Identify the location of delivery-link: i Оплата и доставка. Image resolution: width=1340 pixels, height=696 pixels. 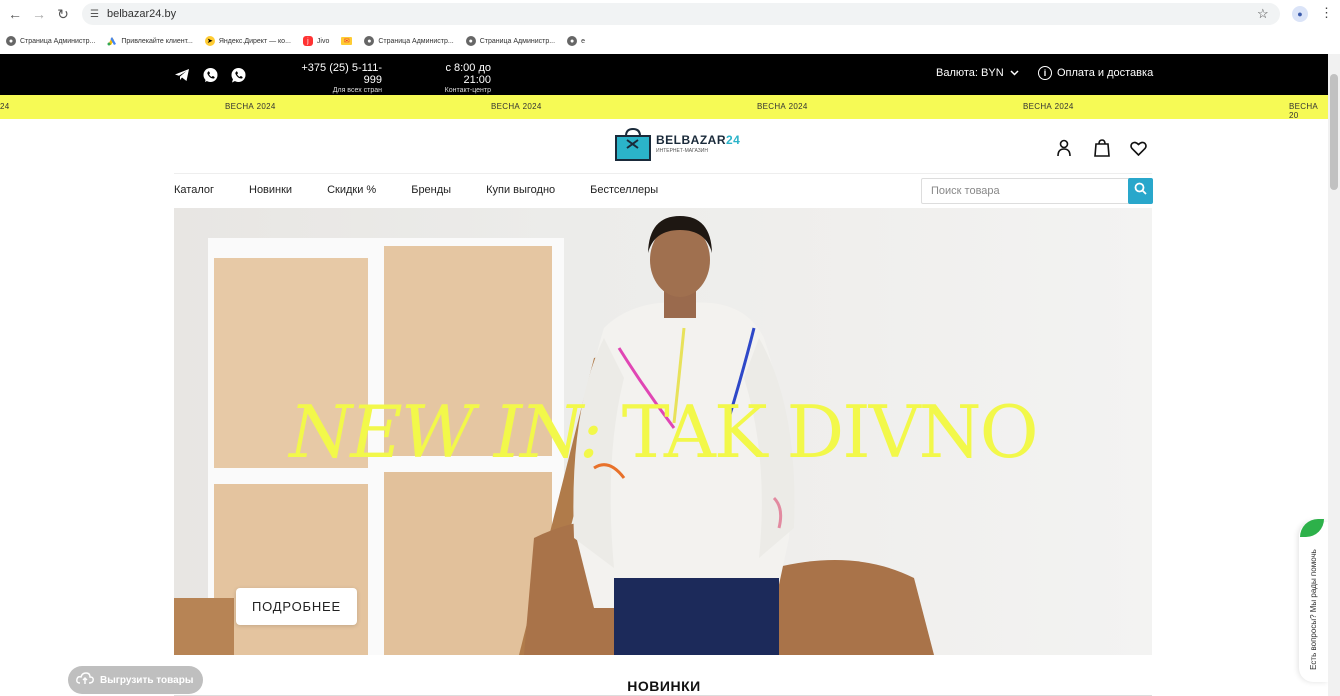
(1095, 73).